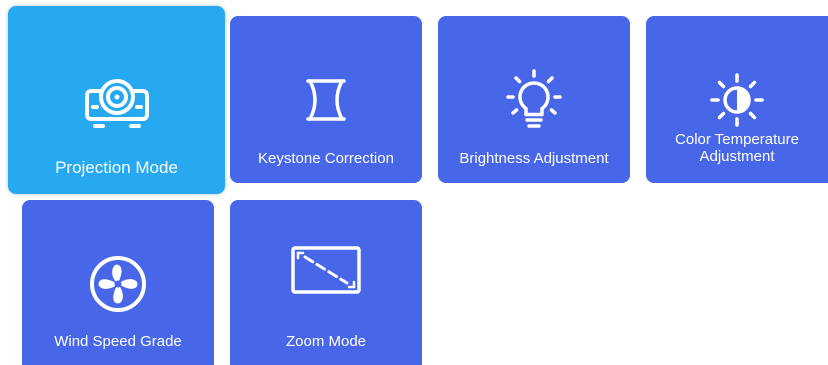 This screenshot has height=365, width=828. What do you see at coordinates (118, 341) in the screenshot?
I see `wind-speed-grade-label: Wind Speed Grade` at bounding box center [118, 341].